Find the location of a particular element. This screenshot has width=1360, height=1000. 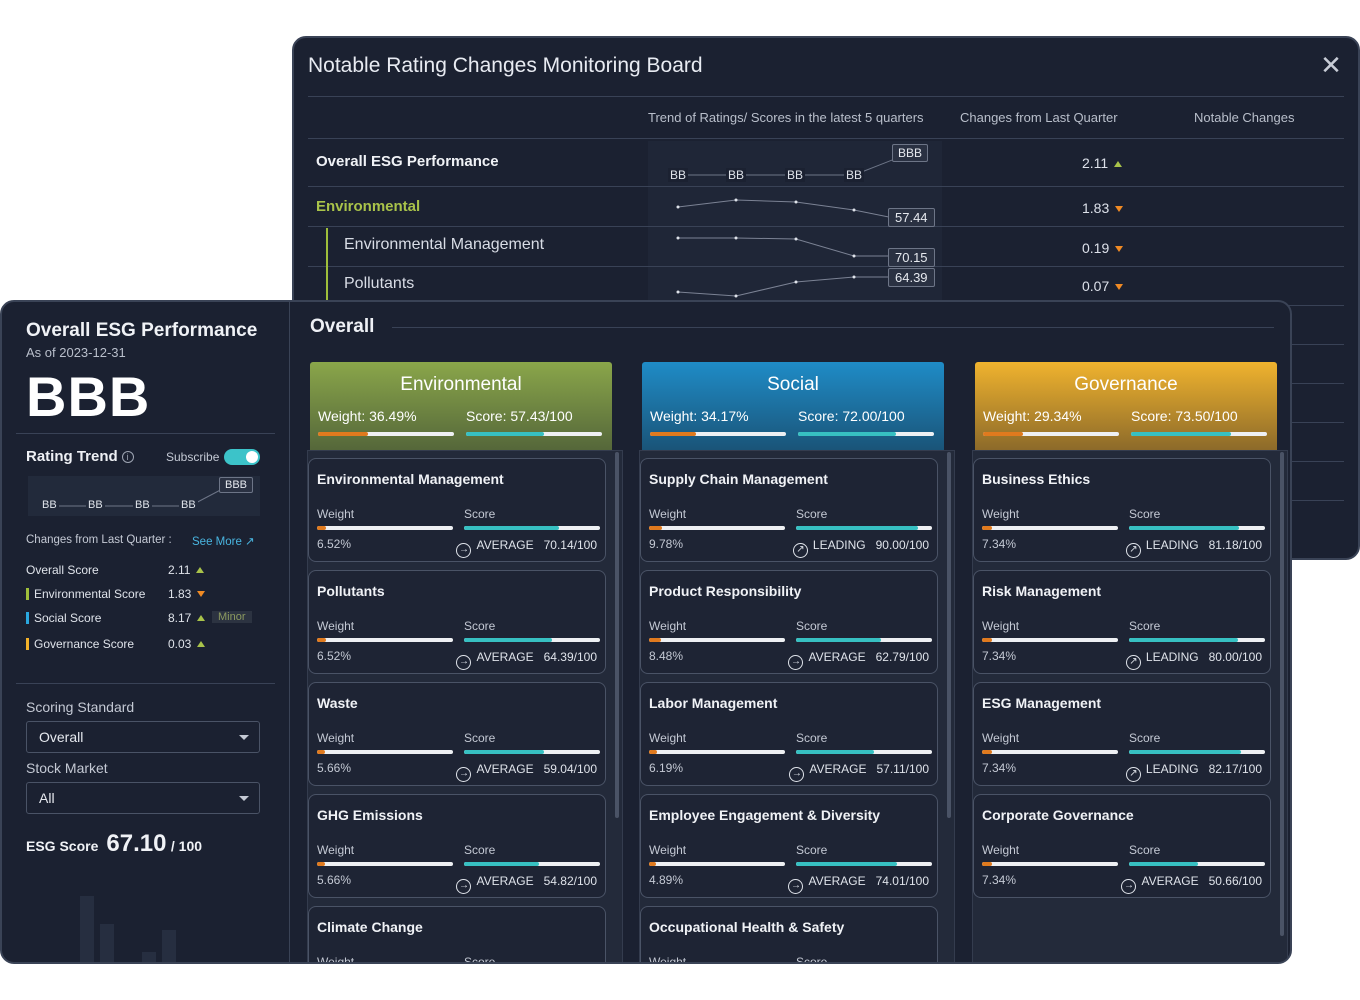

close-icon: ✕ is located at coordinates (1331, 65).